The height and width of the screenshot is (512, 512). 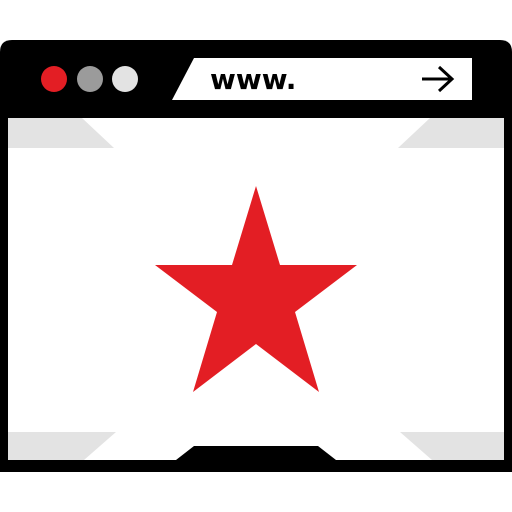 What do you see at coordinates (256, 453) in the screenshot?
I see `bottom-notch` at bounding box center [256, 453].